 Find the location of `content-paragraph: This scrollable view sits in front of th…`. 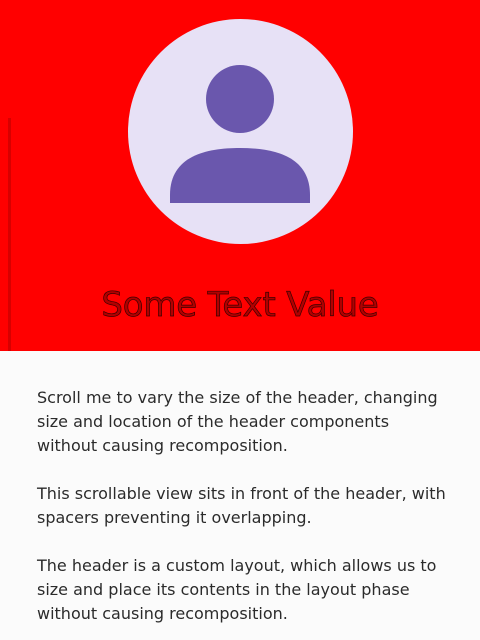

content-paragraph: This scrollable view sits in front of th… is located at coordinates (241, 505).